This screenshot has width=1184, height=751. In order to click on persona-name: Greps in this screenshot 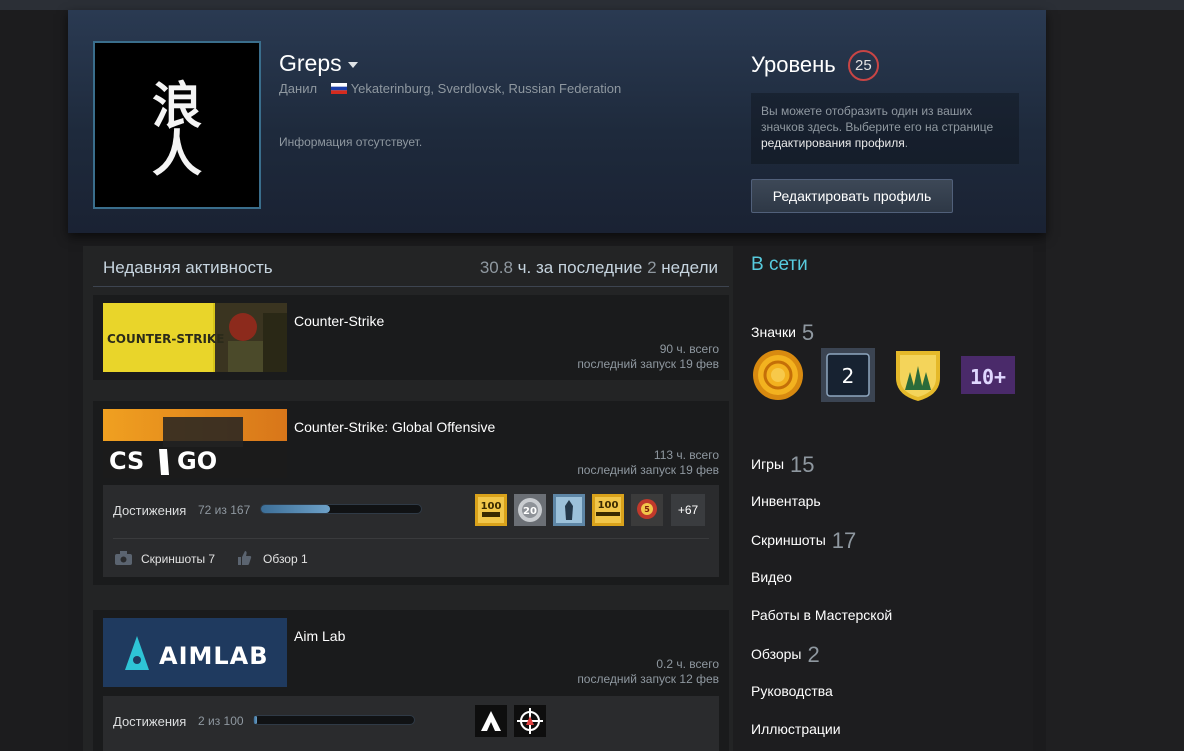, I will do `click(318, 63)`.